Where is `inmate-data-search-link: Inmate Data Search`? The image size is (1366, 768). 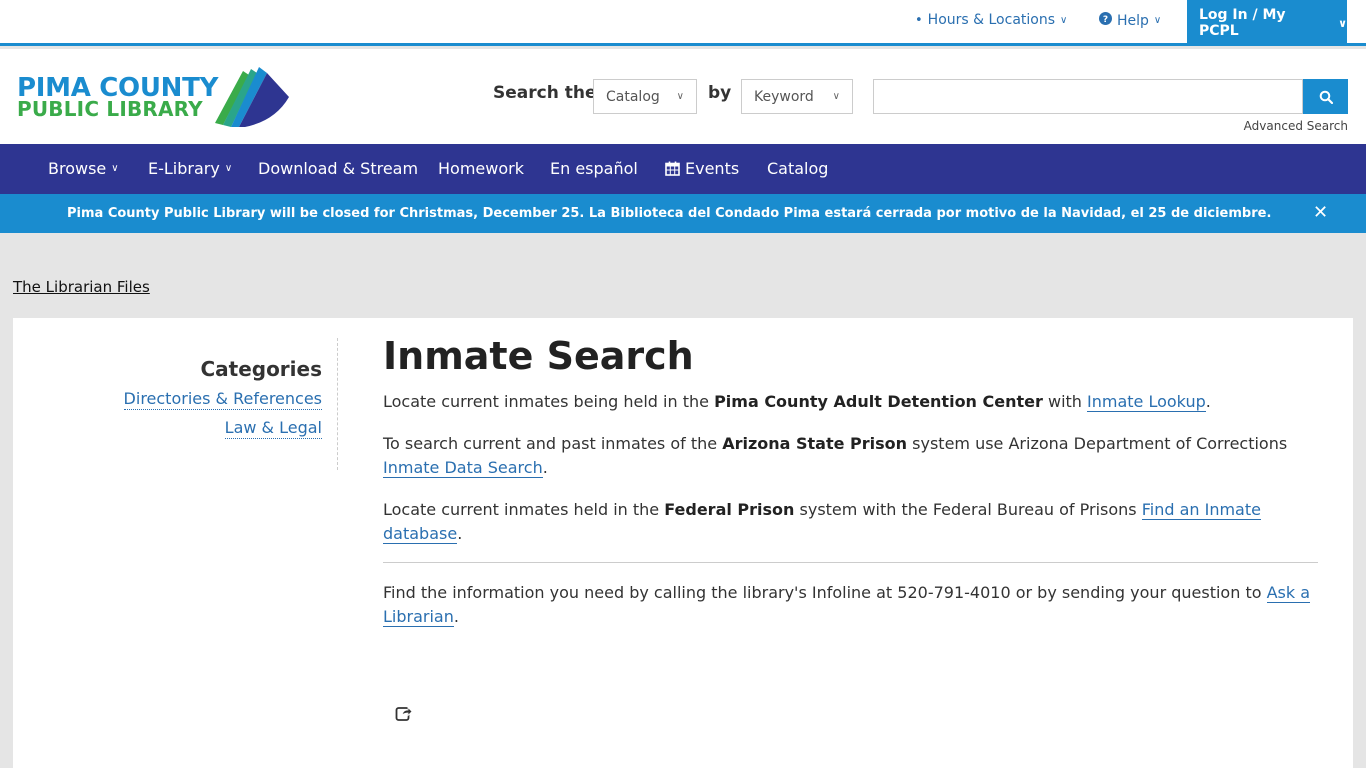
inmate-data-search-link: Inmate Data Search is located at coordinates (463, 467).